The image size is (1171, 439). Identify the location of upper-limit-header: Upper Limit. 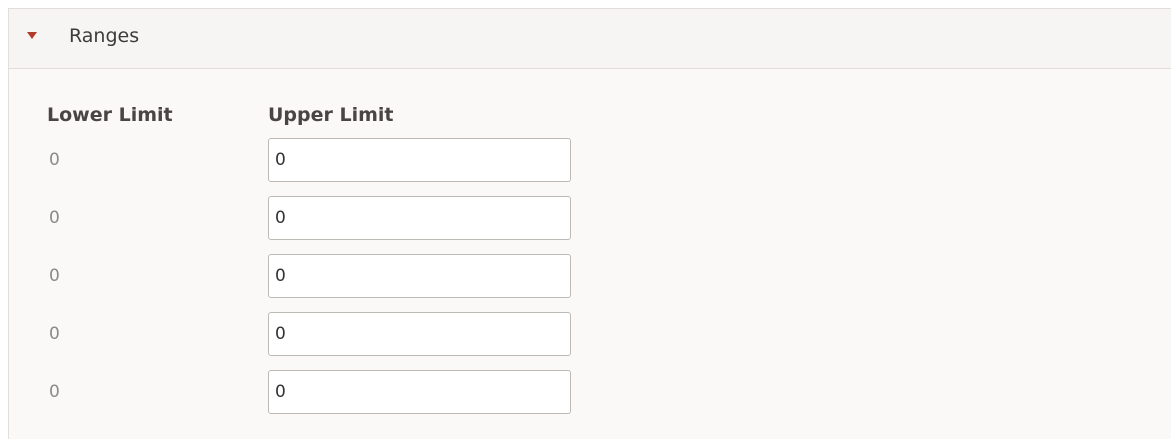
(331, 115).